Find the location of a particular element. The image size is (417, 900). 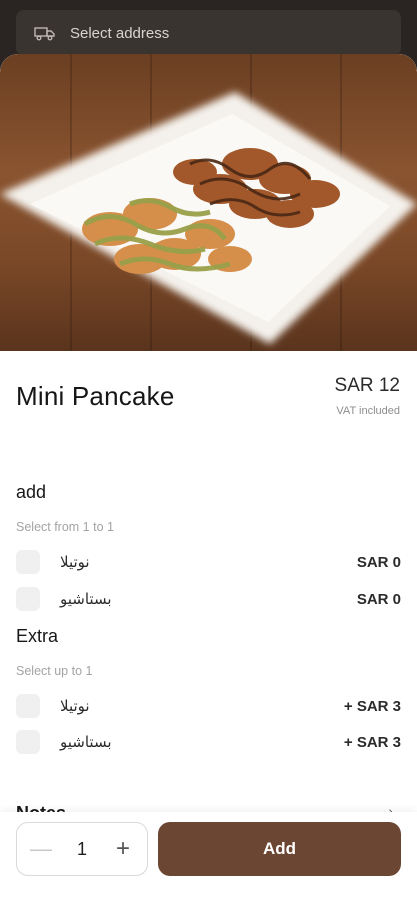

bottom-action-bar: — 1 + Add is located at coordinates (208, 856).